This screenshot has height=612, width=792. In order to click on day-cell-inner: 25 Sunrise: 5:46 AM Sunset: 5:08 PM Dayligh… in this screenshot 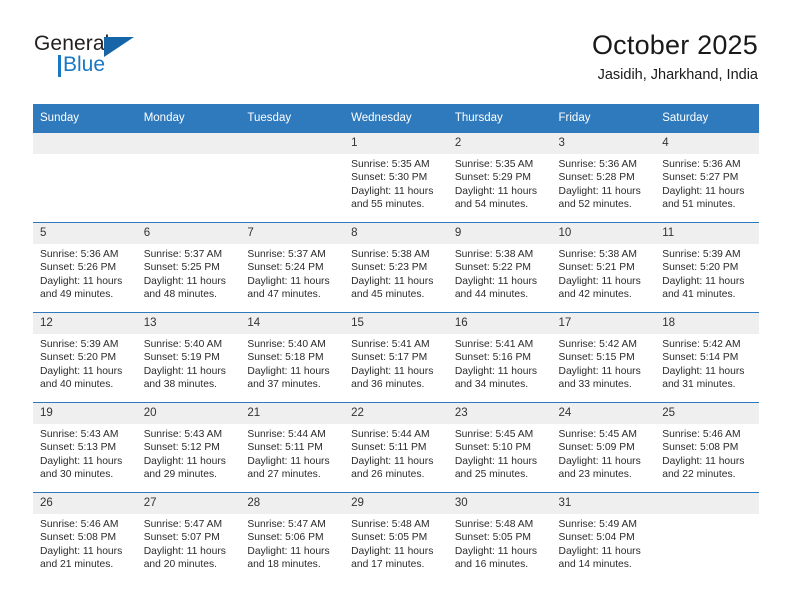, I will do `click(707, 447)`.